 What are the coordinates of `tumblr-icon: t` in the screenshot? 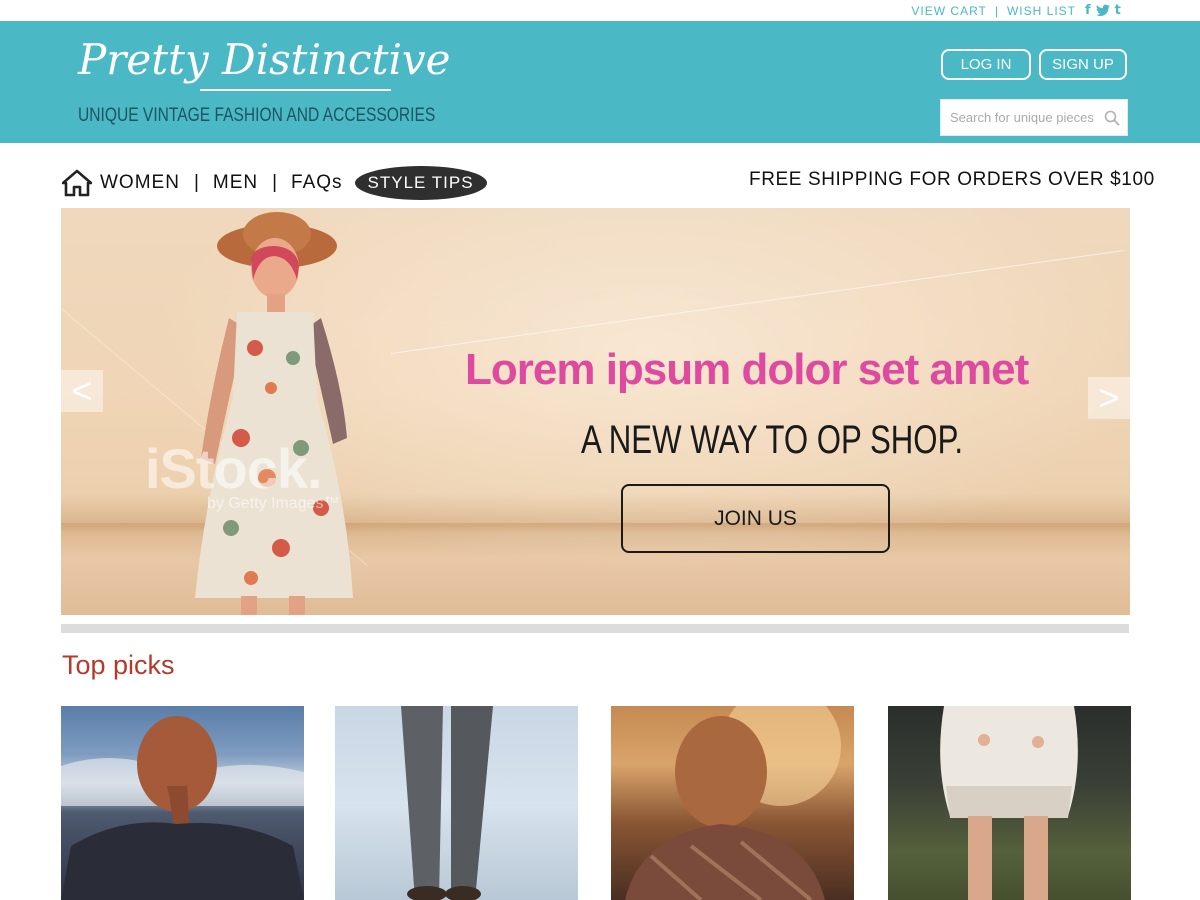 It's located at (1118, 10).